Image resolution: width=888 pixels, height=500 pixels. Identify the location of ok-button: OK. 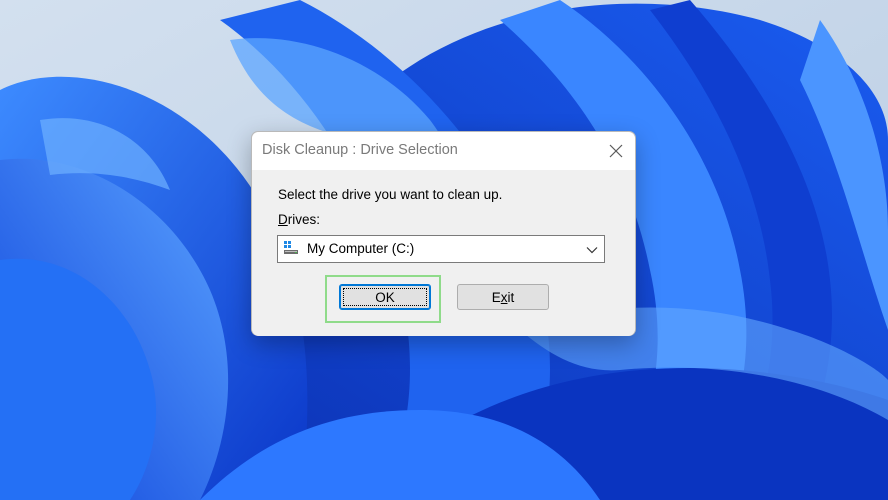
(385, 297).